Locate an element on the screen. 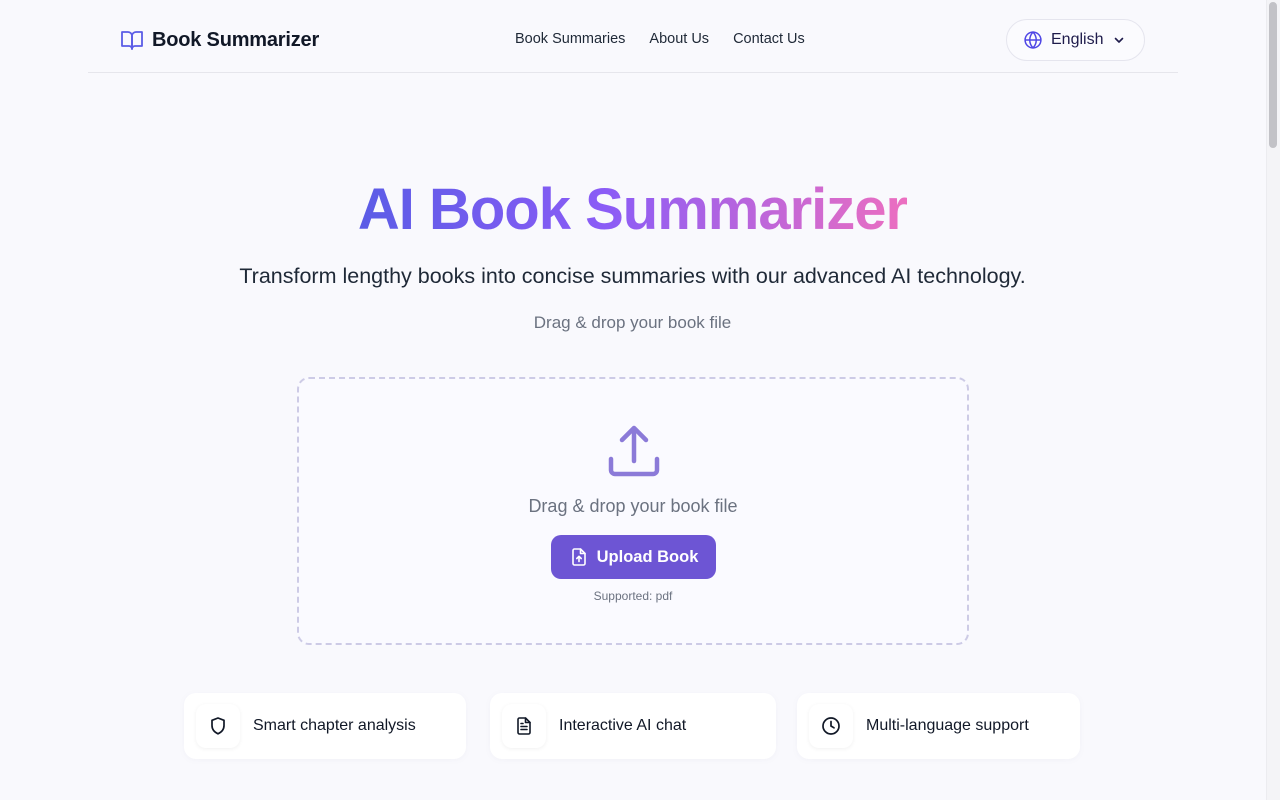 This screenshot has width=1280, height=800. file-upload-icon is located at coordinates (578, 557).